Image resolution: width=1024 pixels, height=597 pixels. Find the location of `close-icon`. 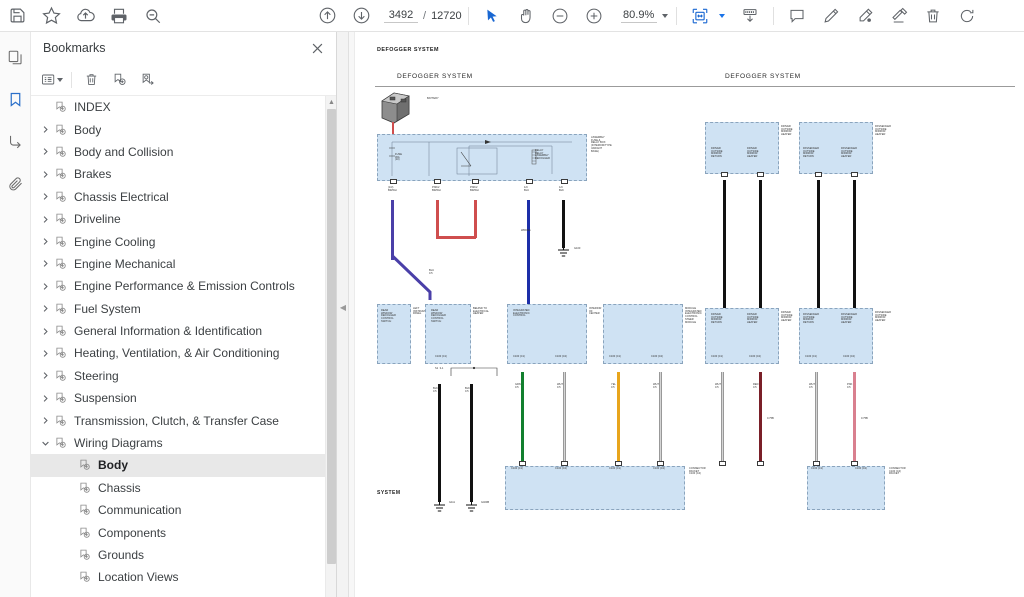

close-icon is located at coordinates (317, 48).